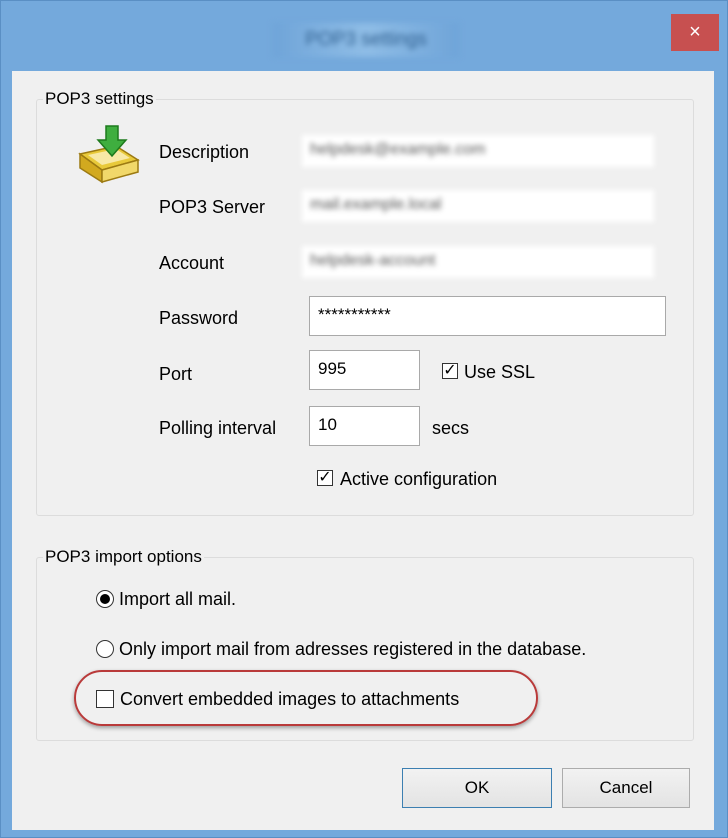 The height and width of the screenshot is (838, 728). Describe the element at coordinates (218, 428) in the screenshot. I see `polling-interval-label: Polling interval` at that location.